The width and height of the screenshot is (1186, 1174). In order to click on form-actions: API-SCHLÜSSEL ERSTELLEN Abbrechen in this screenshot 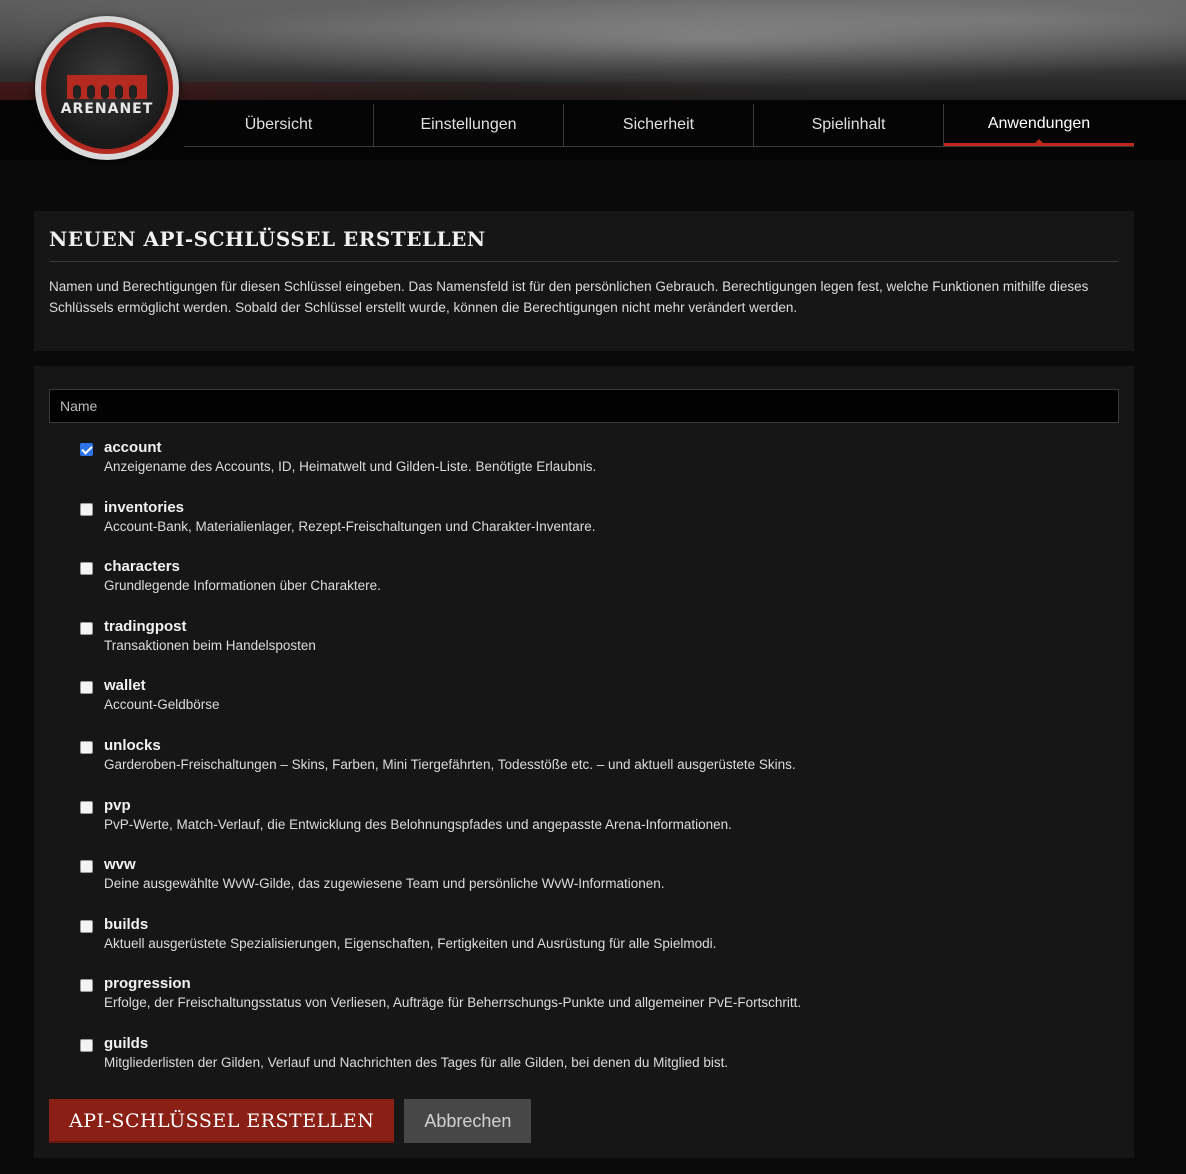, I will do `click(290, 1121)`.